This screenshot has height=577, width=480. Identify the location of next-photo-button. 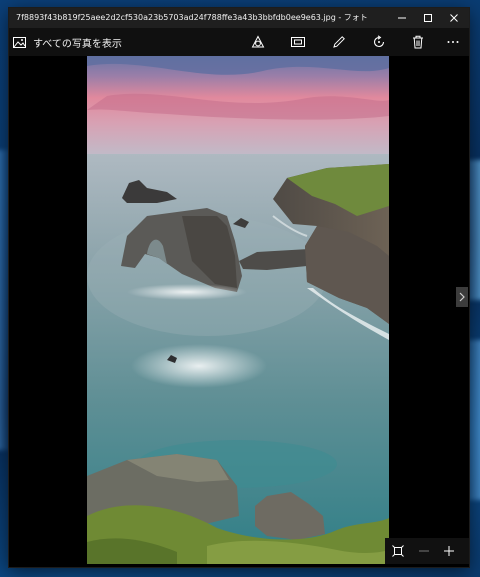
(462, 297).